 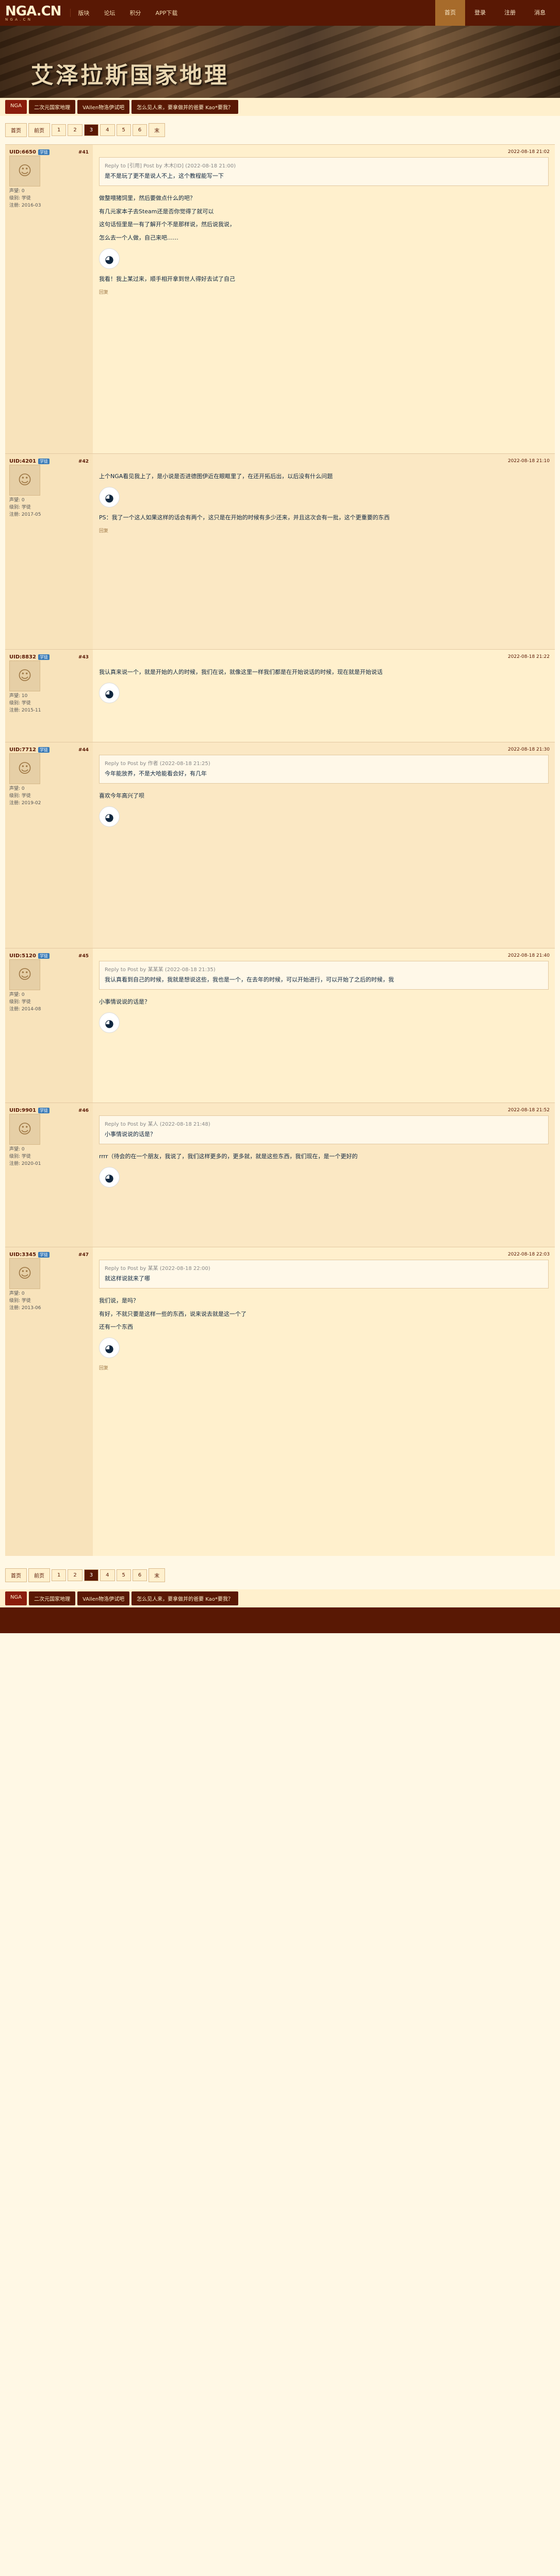 What do you see at coordinates (25, 205) in the screenshot?
I see `user-reg: 注册: 2016-03` at bounding box center [25, 205].